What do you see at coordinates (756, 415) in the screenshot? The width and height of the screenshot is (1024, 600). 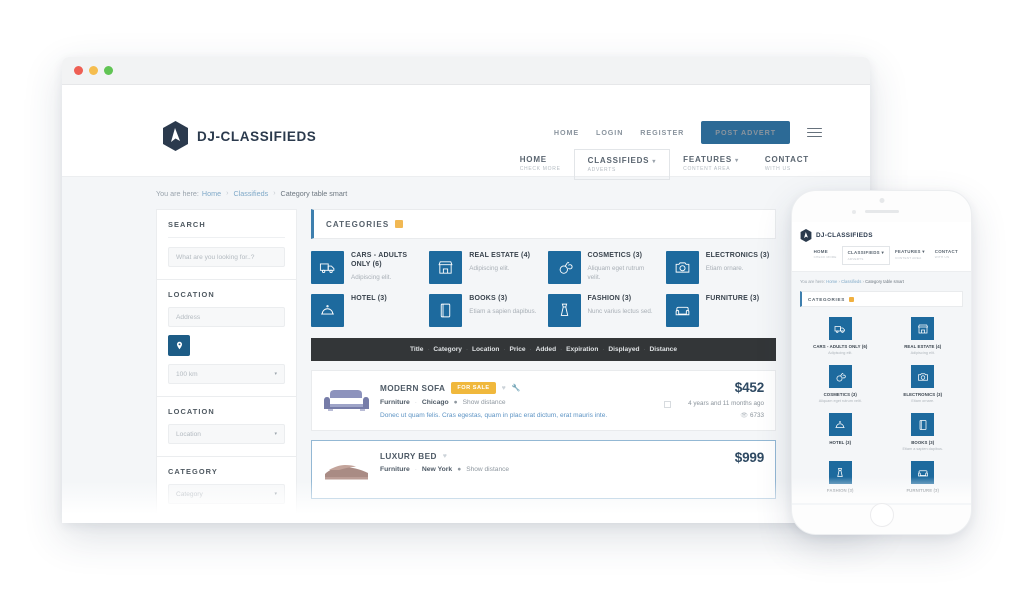 I see `listing-views-count: 6733` at bounding box center [756, 415].